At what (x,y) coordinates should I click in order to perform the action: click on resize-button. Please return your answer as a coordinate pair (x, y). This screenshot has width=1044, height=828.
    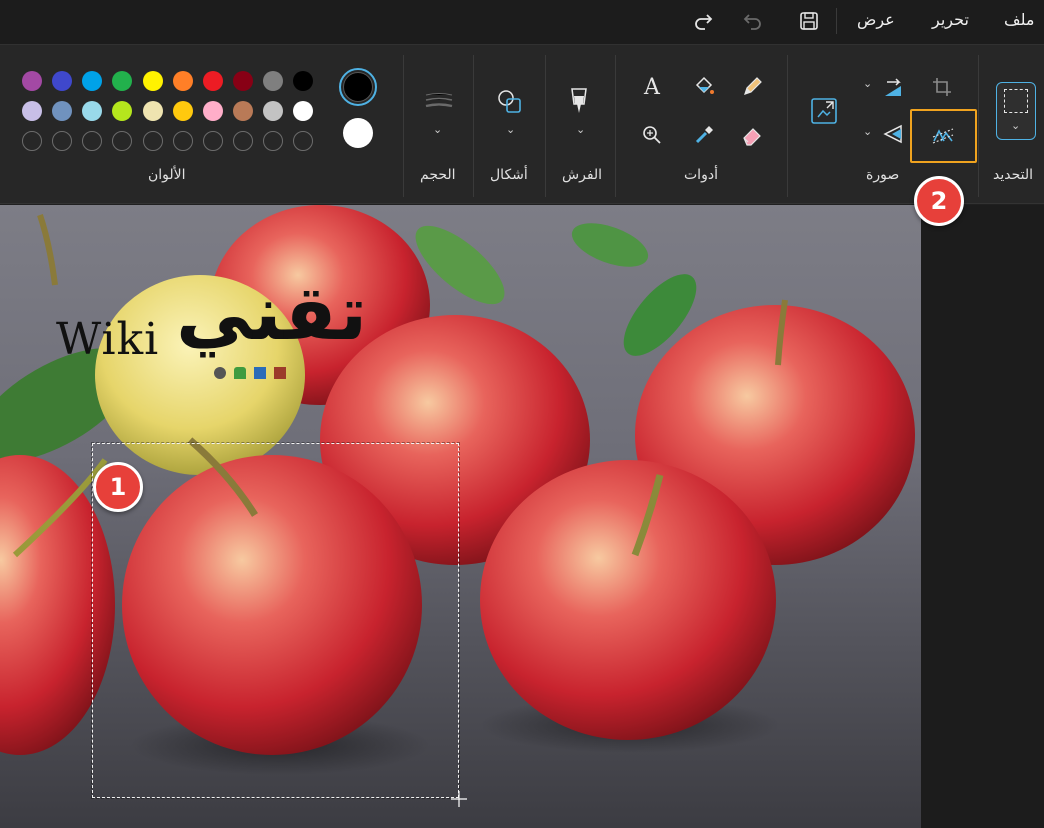
    Looking at the image, I should click on (824, 111).